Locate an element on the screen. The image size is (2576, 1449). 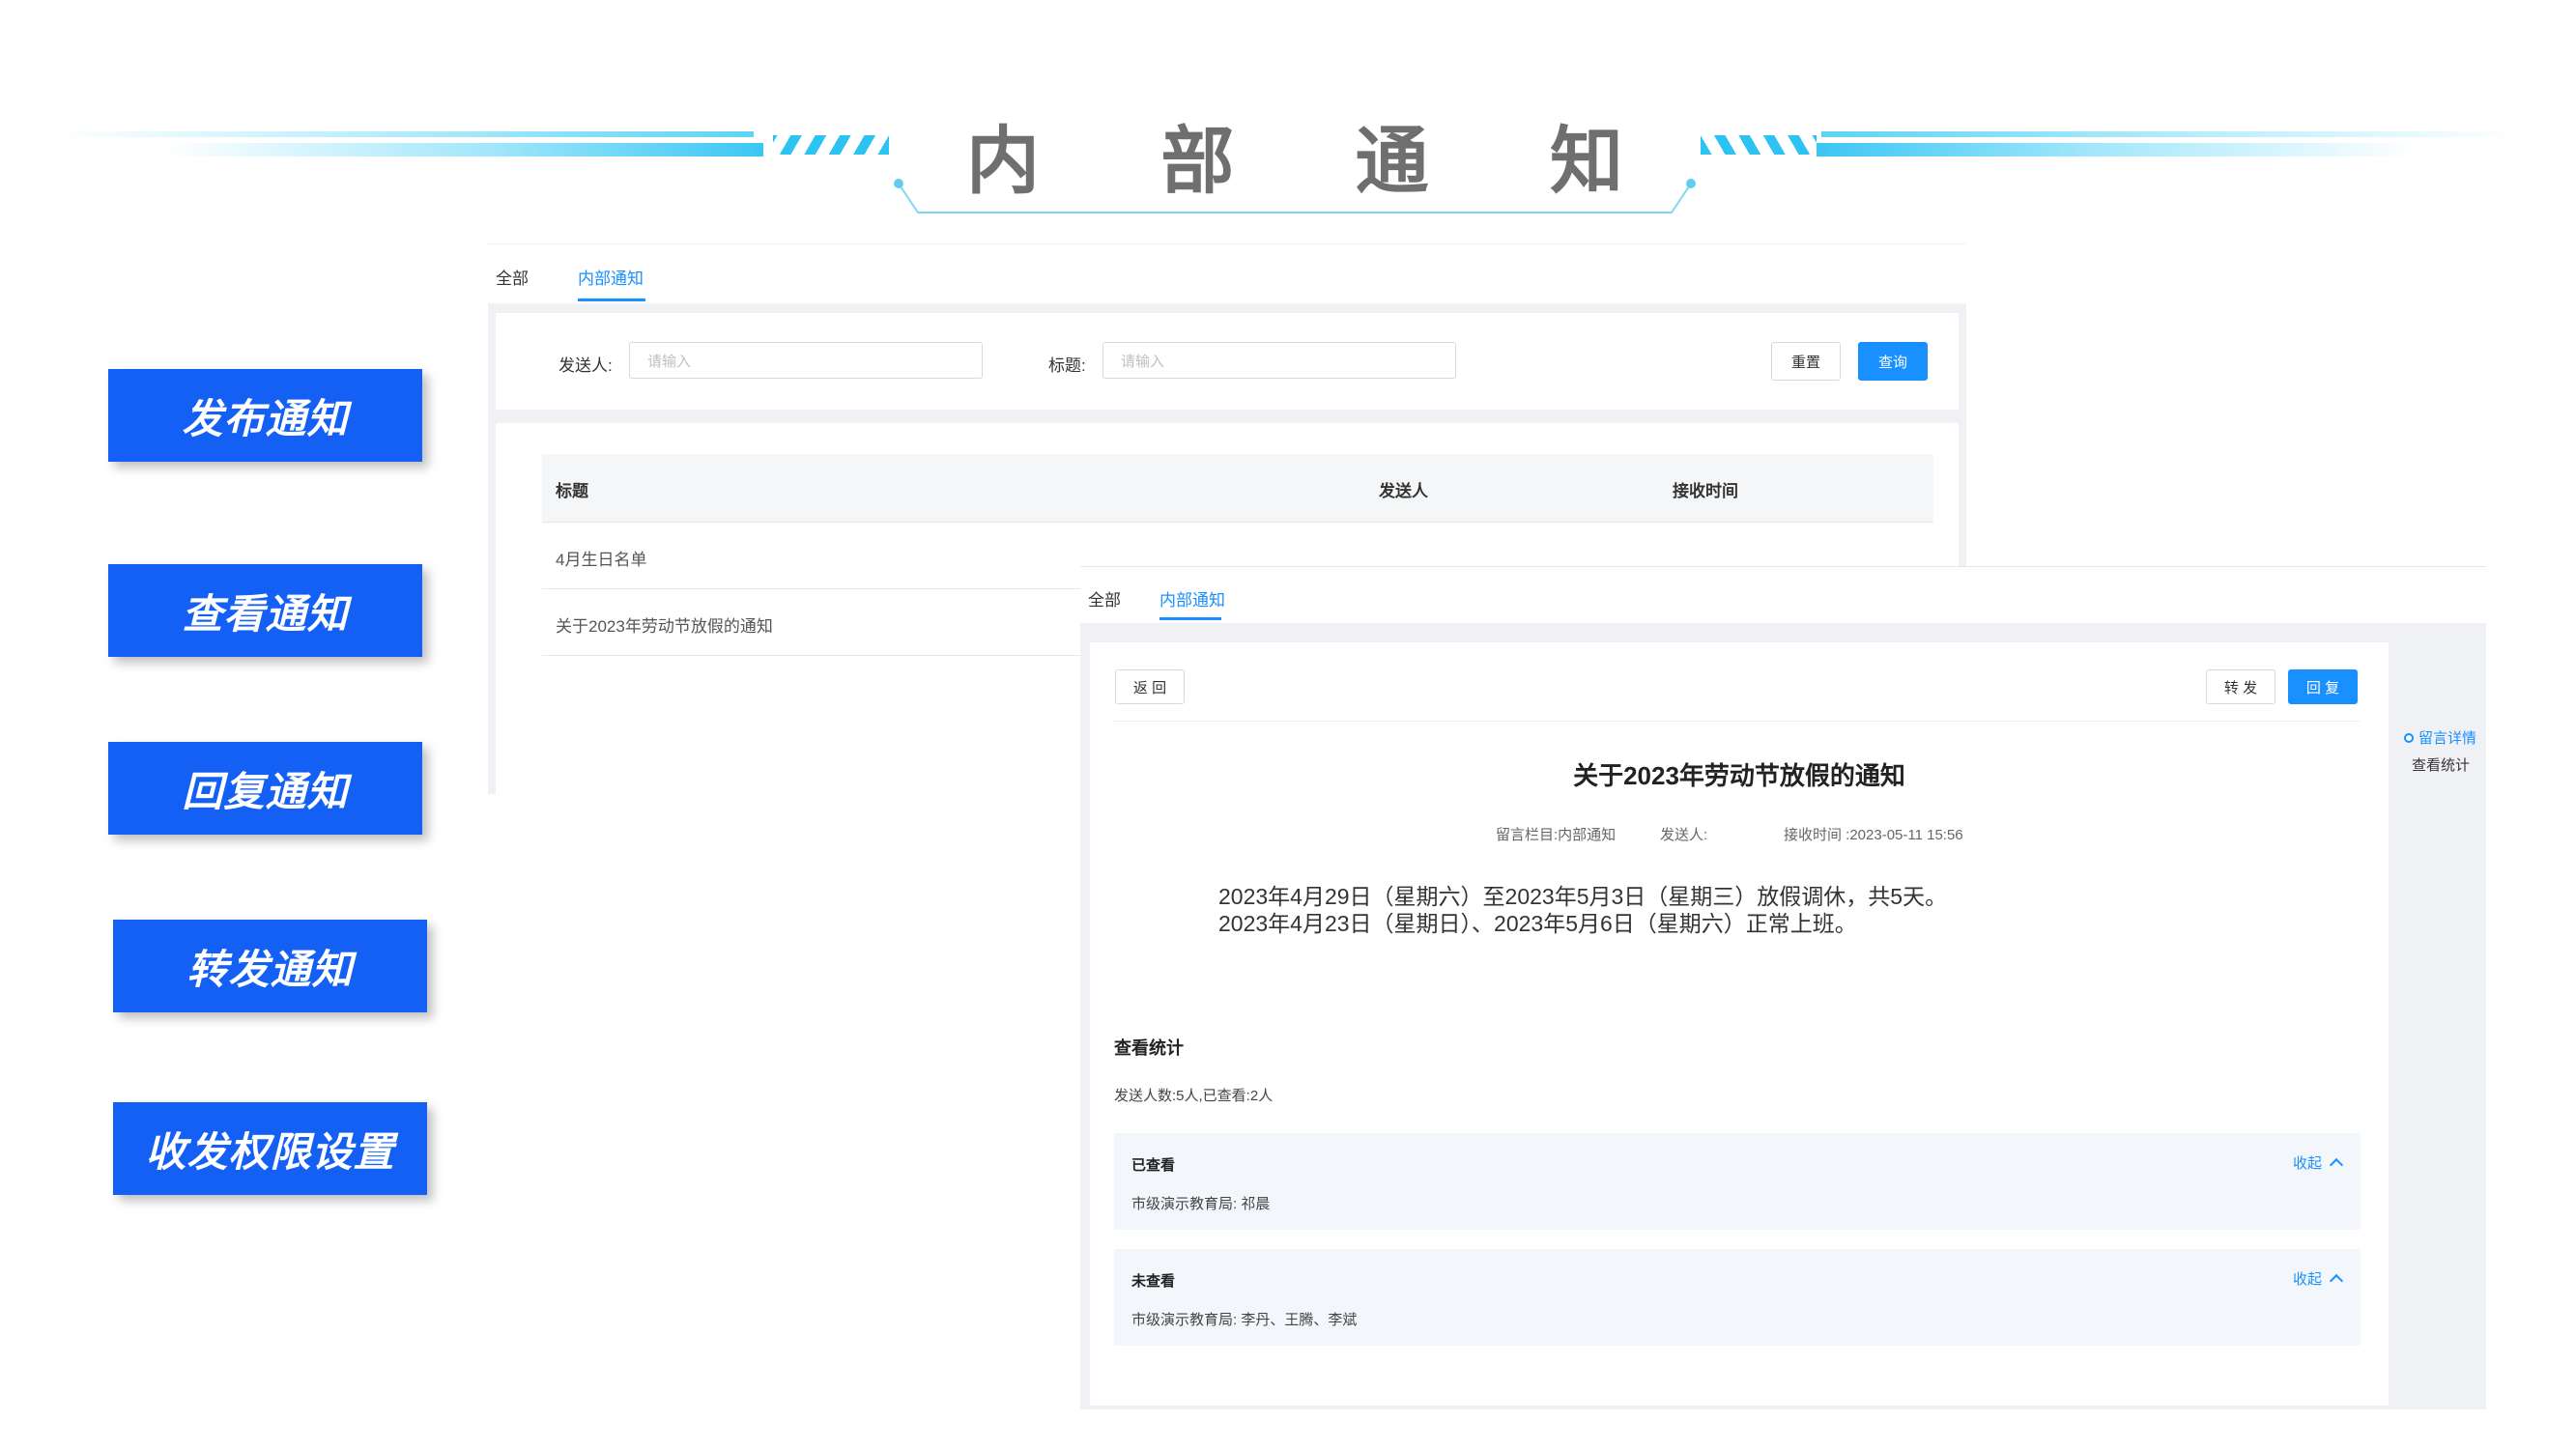
forward-button: 转 发 is located at coordinates (2241, 686).